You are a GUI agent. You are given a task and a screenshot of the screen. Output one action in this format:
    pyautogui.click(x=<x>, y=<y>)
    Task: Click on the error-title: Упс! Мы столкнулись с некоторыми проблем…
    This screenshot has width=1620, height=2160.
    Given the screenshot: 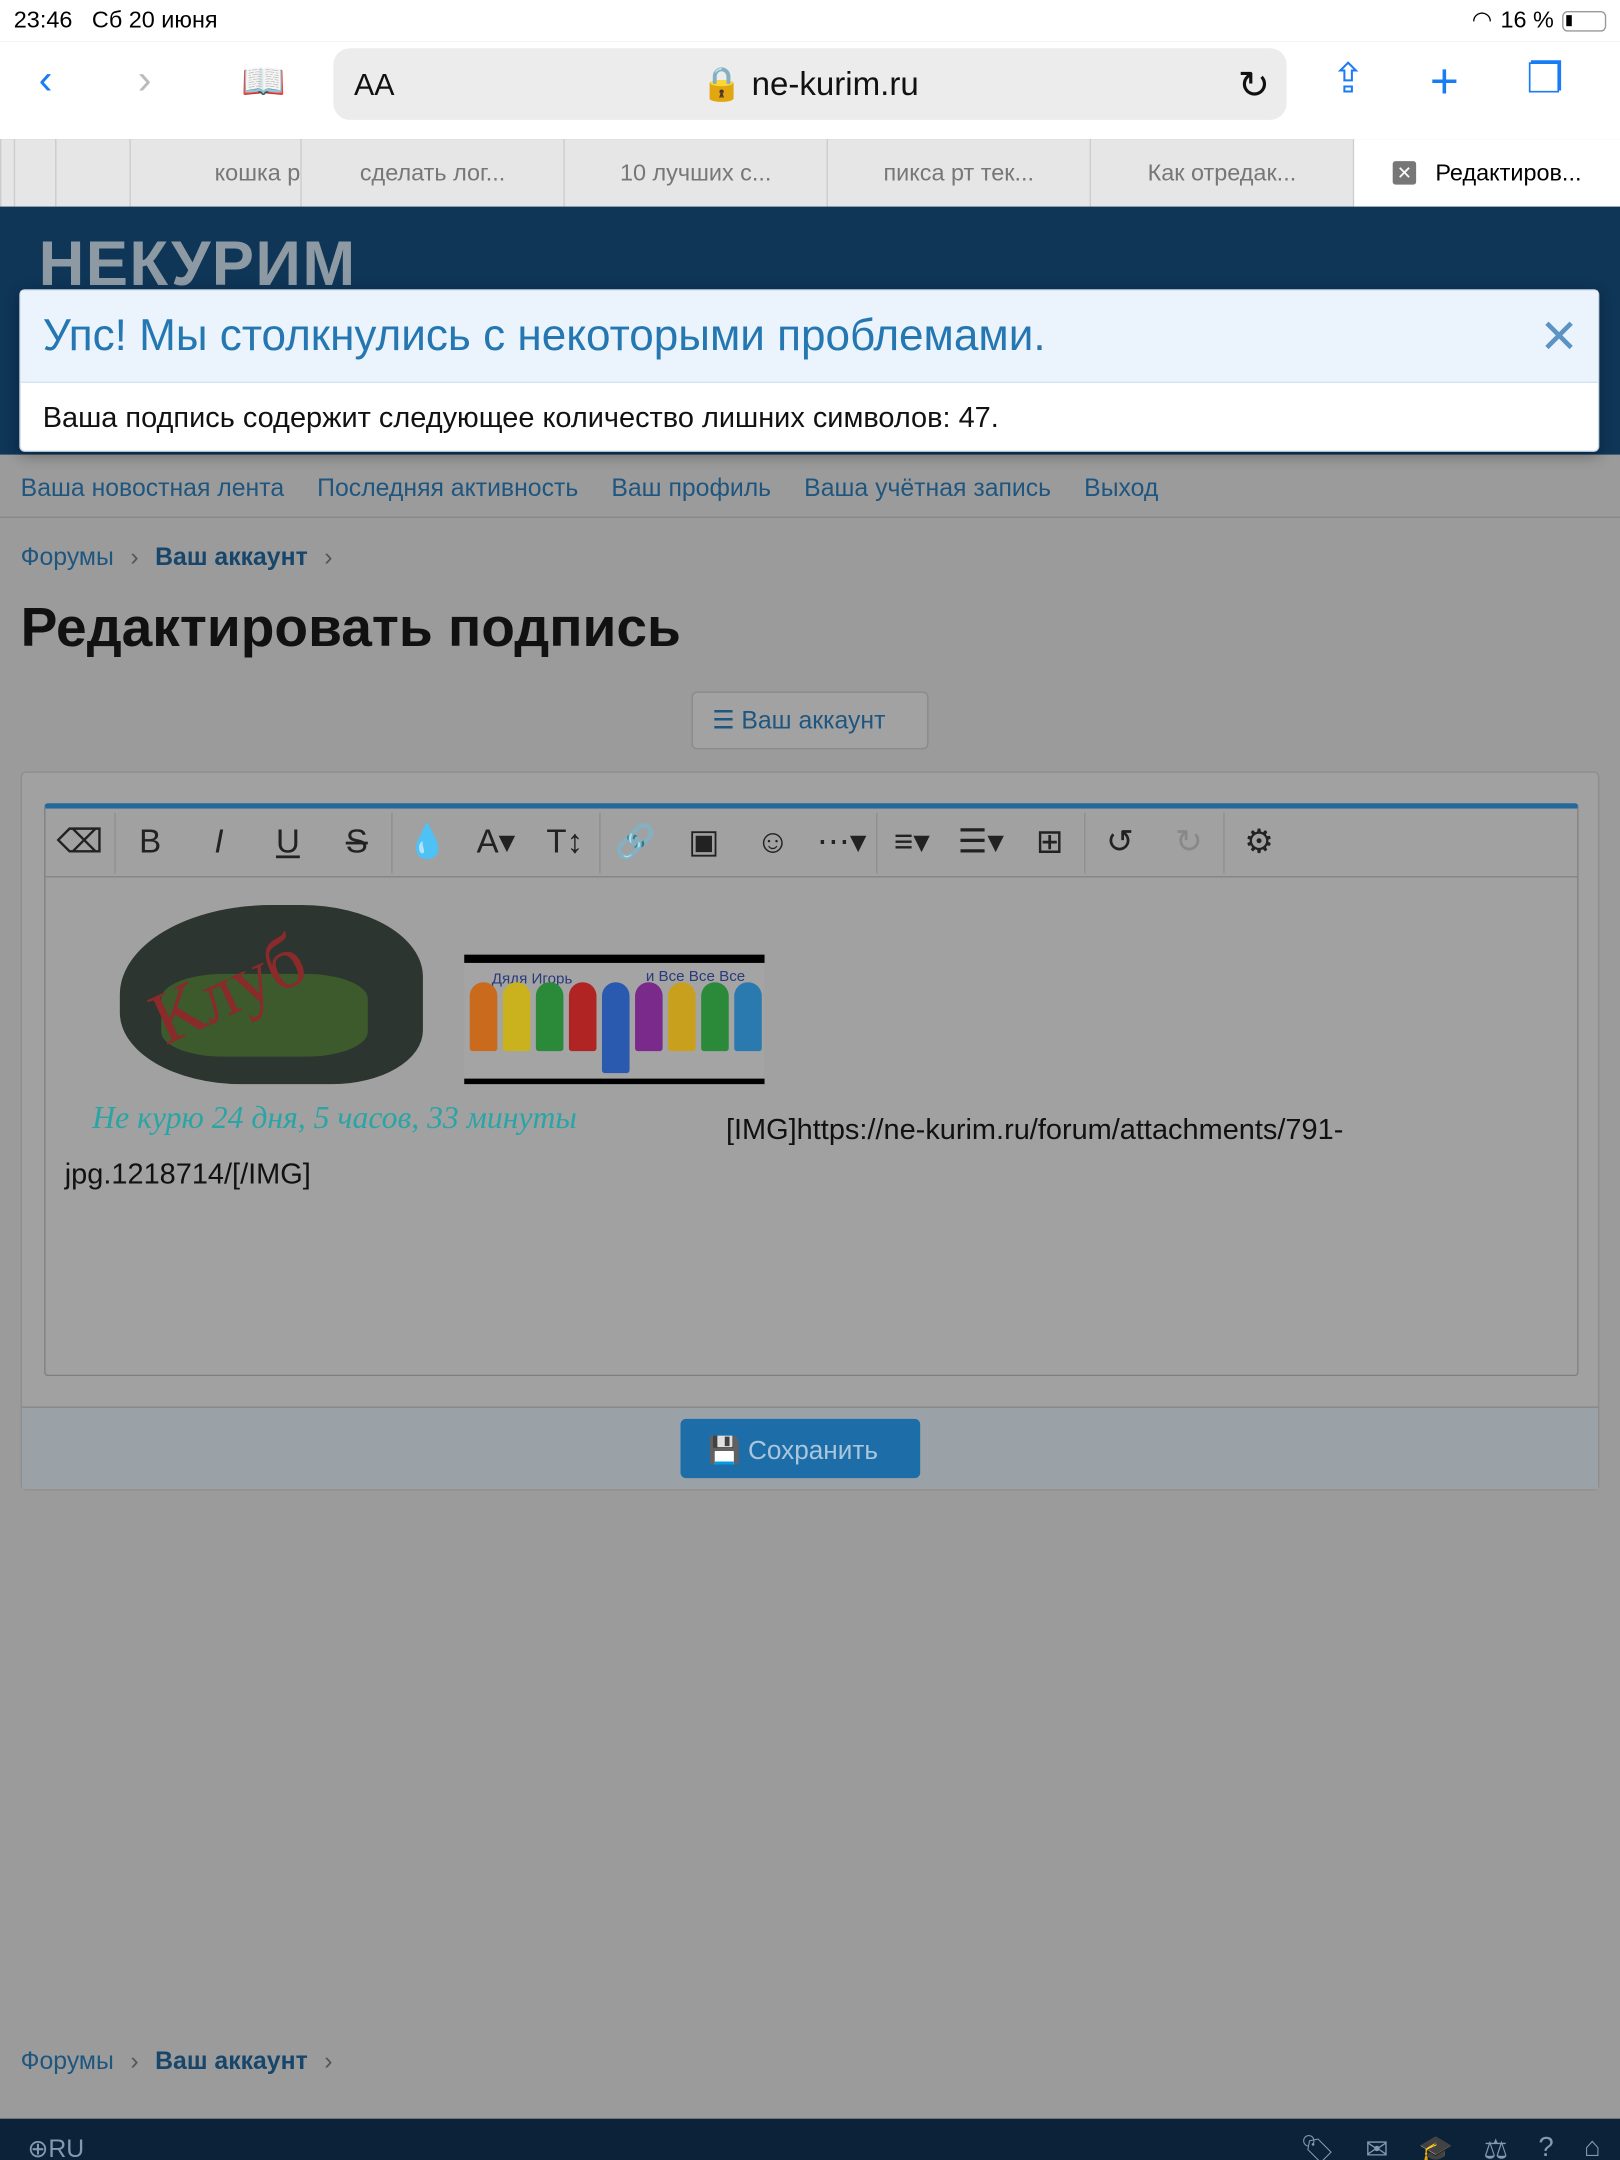 What is the action you would take?
    pyautogui.click(x=809, y=336)
    